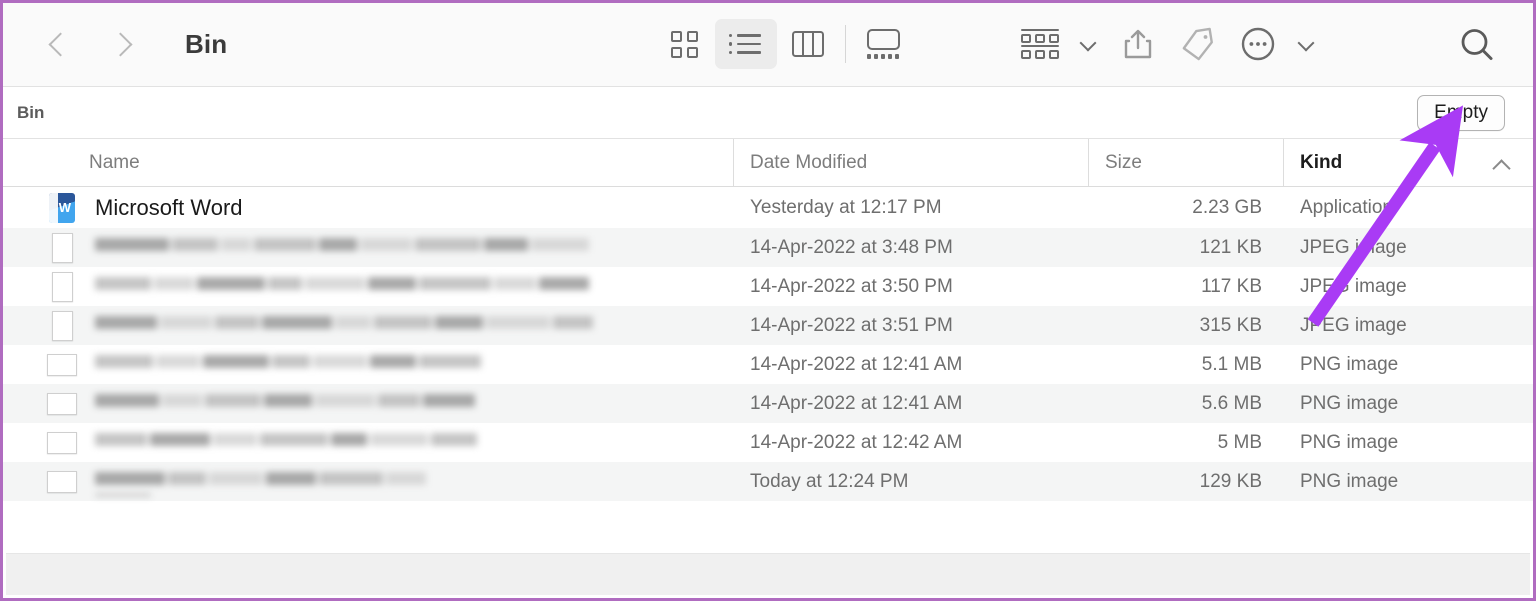 The width and height of the screenshot is (1536, 601). Describe the element at coordinates (1231, 286) in the screenshot. I see `file-size-cell: 117 KB` at that location.